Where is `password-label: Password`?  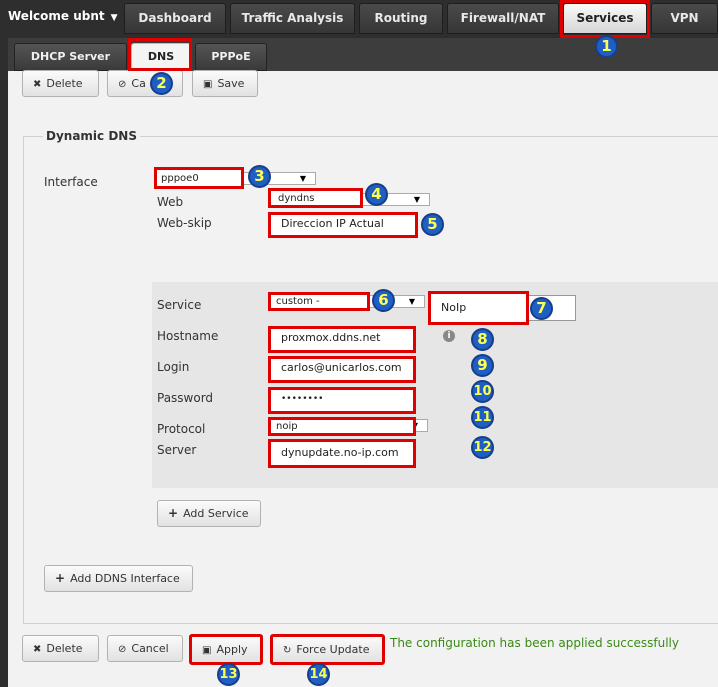
password-label: Password is located at coordinates (185, 398).